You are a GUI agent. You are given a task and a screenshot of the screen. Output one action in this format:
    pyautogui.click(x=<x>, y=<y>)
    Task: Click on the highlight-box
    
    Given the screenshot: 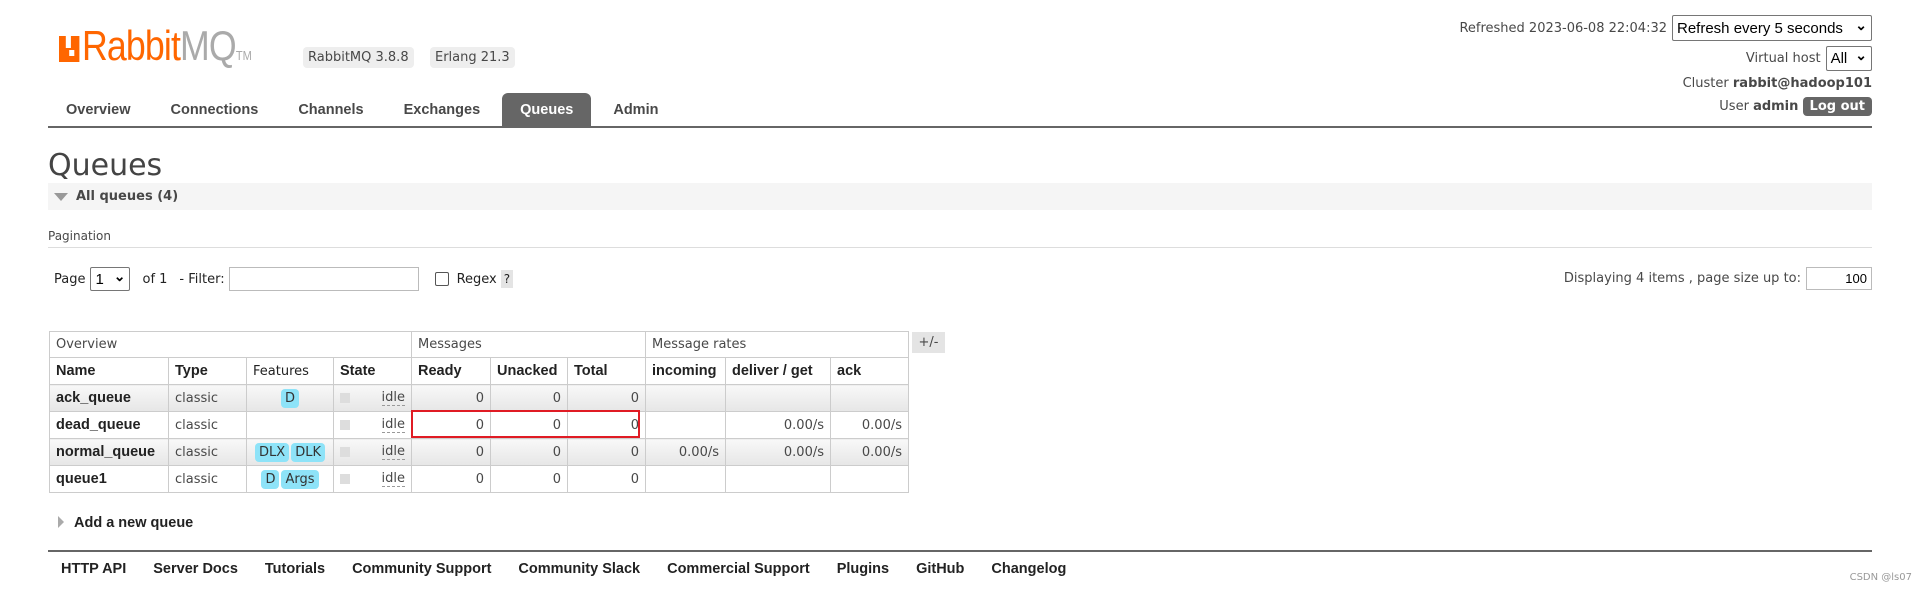 What is the action you would take?
    pyautogui.click(x=525, y=424)
    